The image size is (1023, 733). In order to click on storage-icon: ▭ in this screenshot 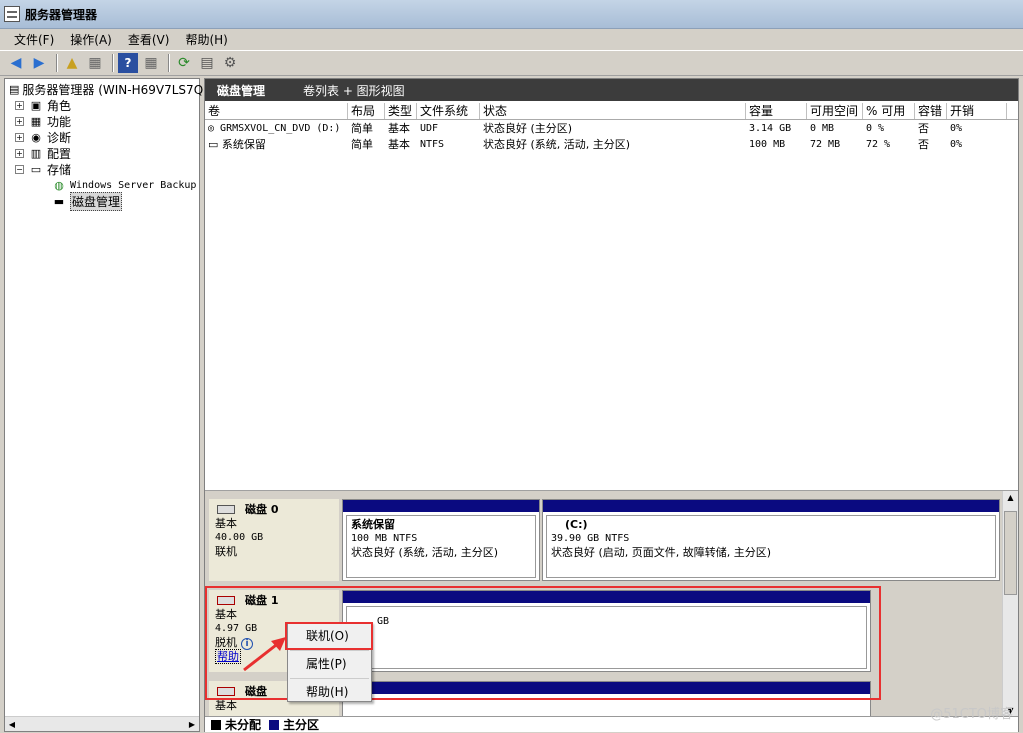, I will do `click(36, 169)`.